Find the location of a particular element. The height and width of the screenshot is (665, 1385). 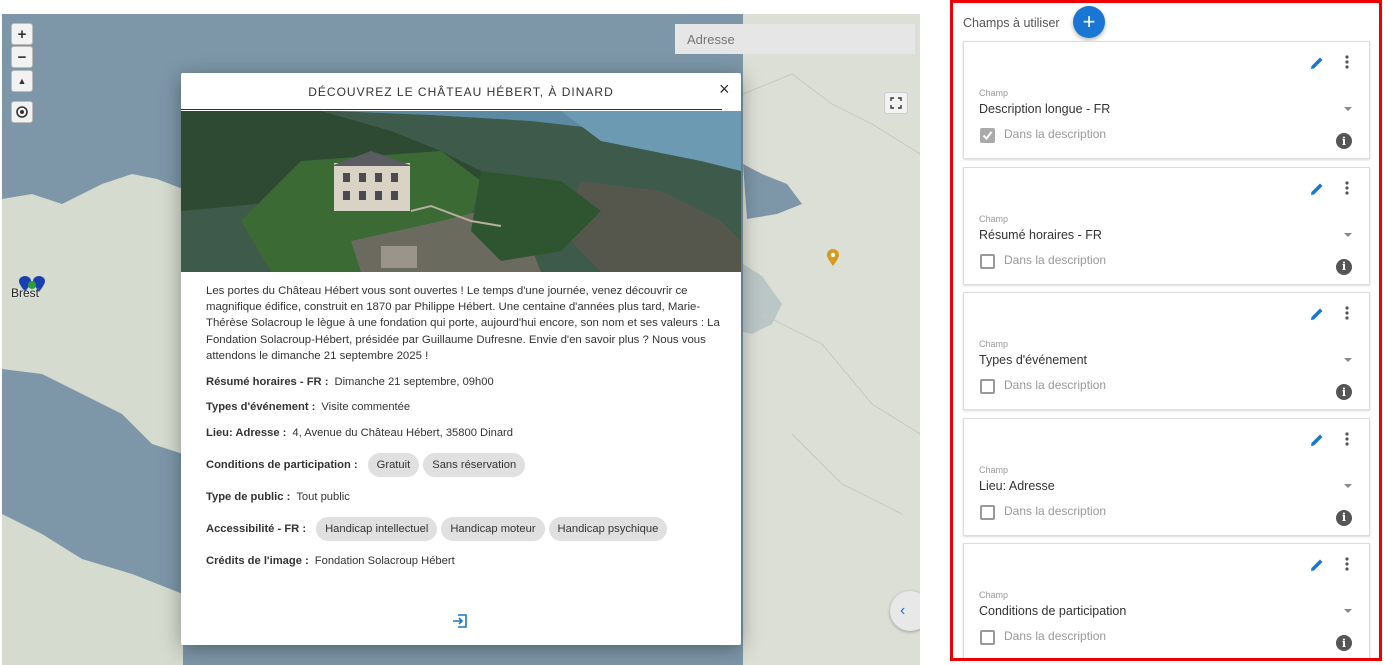

city-label-brest: Brest is located at coordinates (25, 293).